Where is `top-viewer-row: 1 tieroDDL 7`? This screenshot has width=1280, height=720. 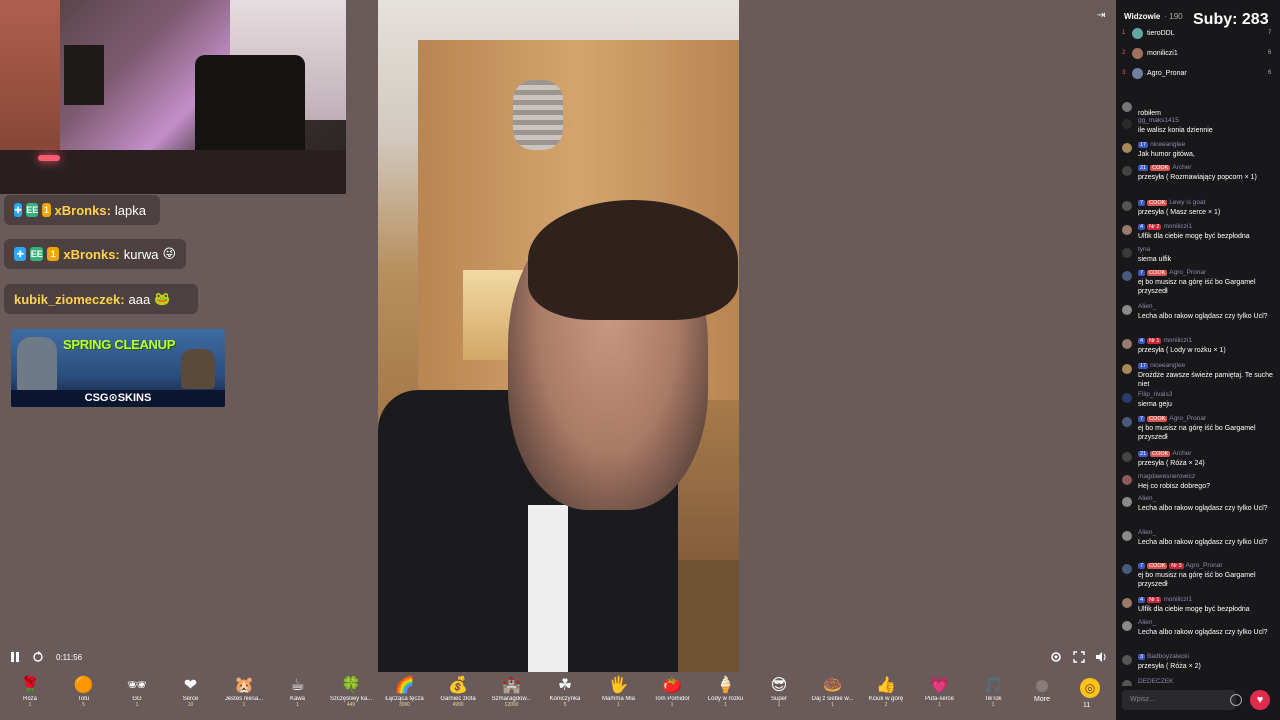
top-viewer-row: 1 tieroDDL 7 is located at coordinates (1196, 33).